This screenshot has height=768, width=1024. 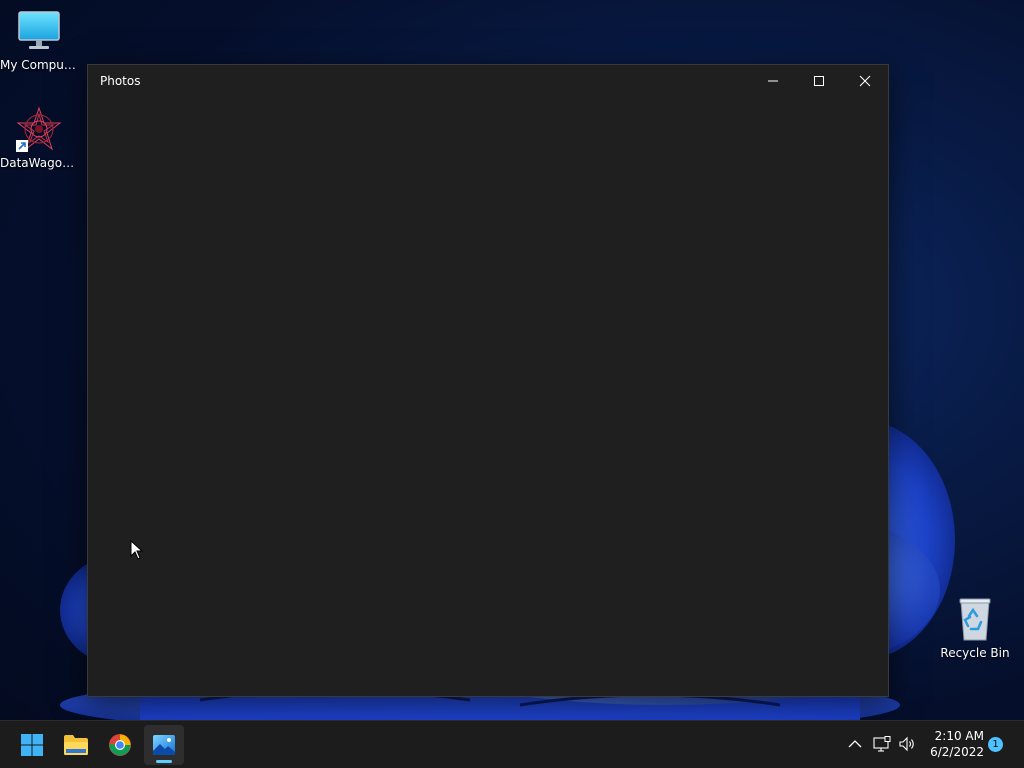 I want to click on maximize-icon, so click(x=819, y=81).